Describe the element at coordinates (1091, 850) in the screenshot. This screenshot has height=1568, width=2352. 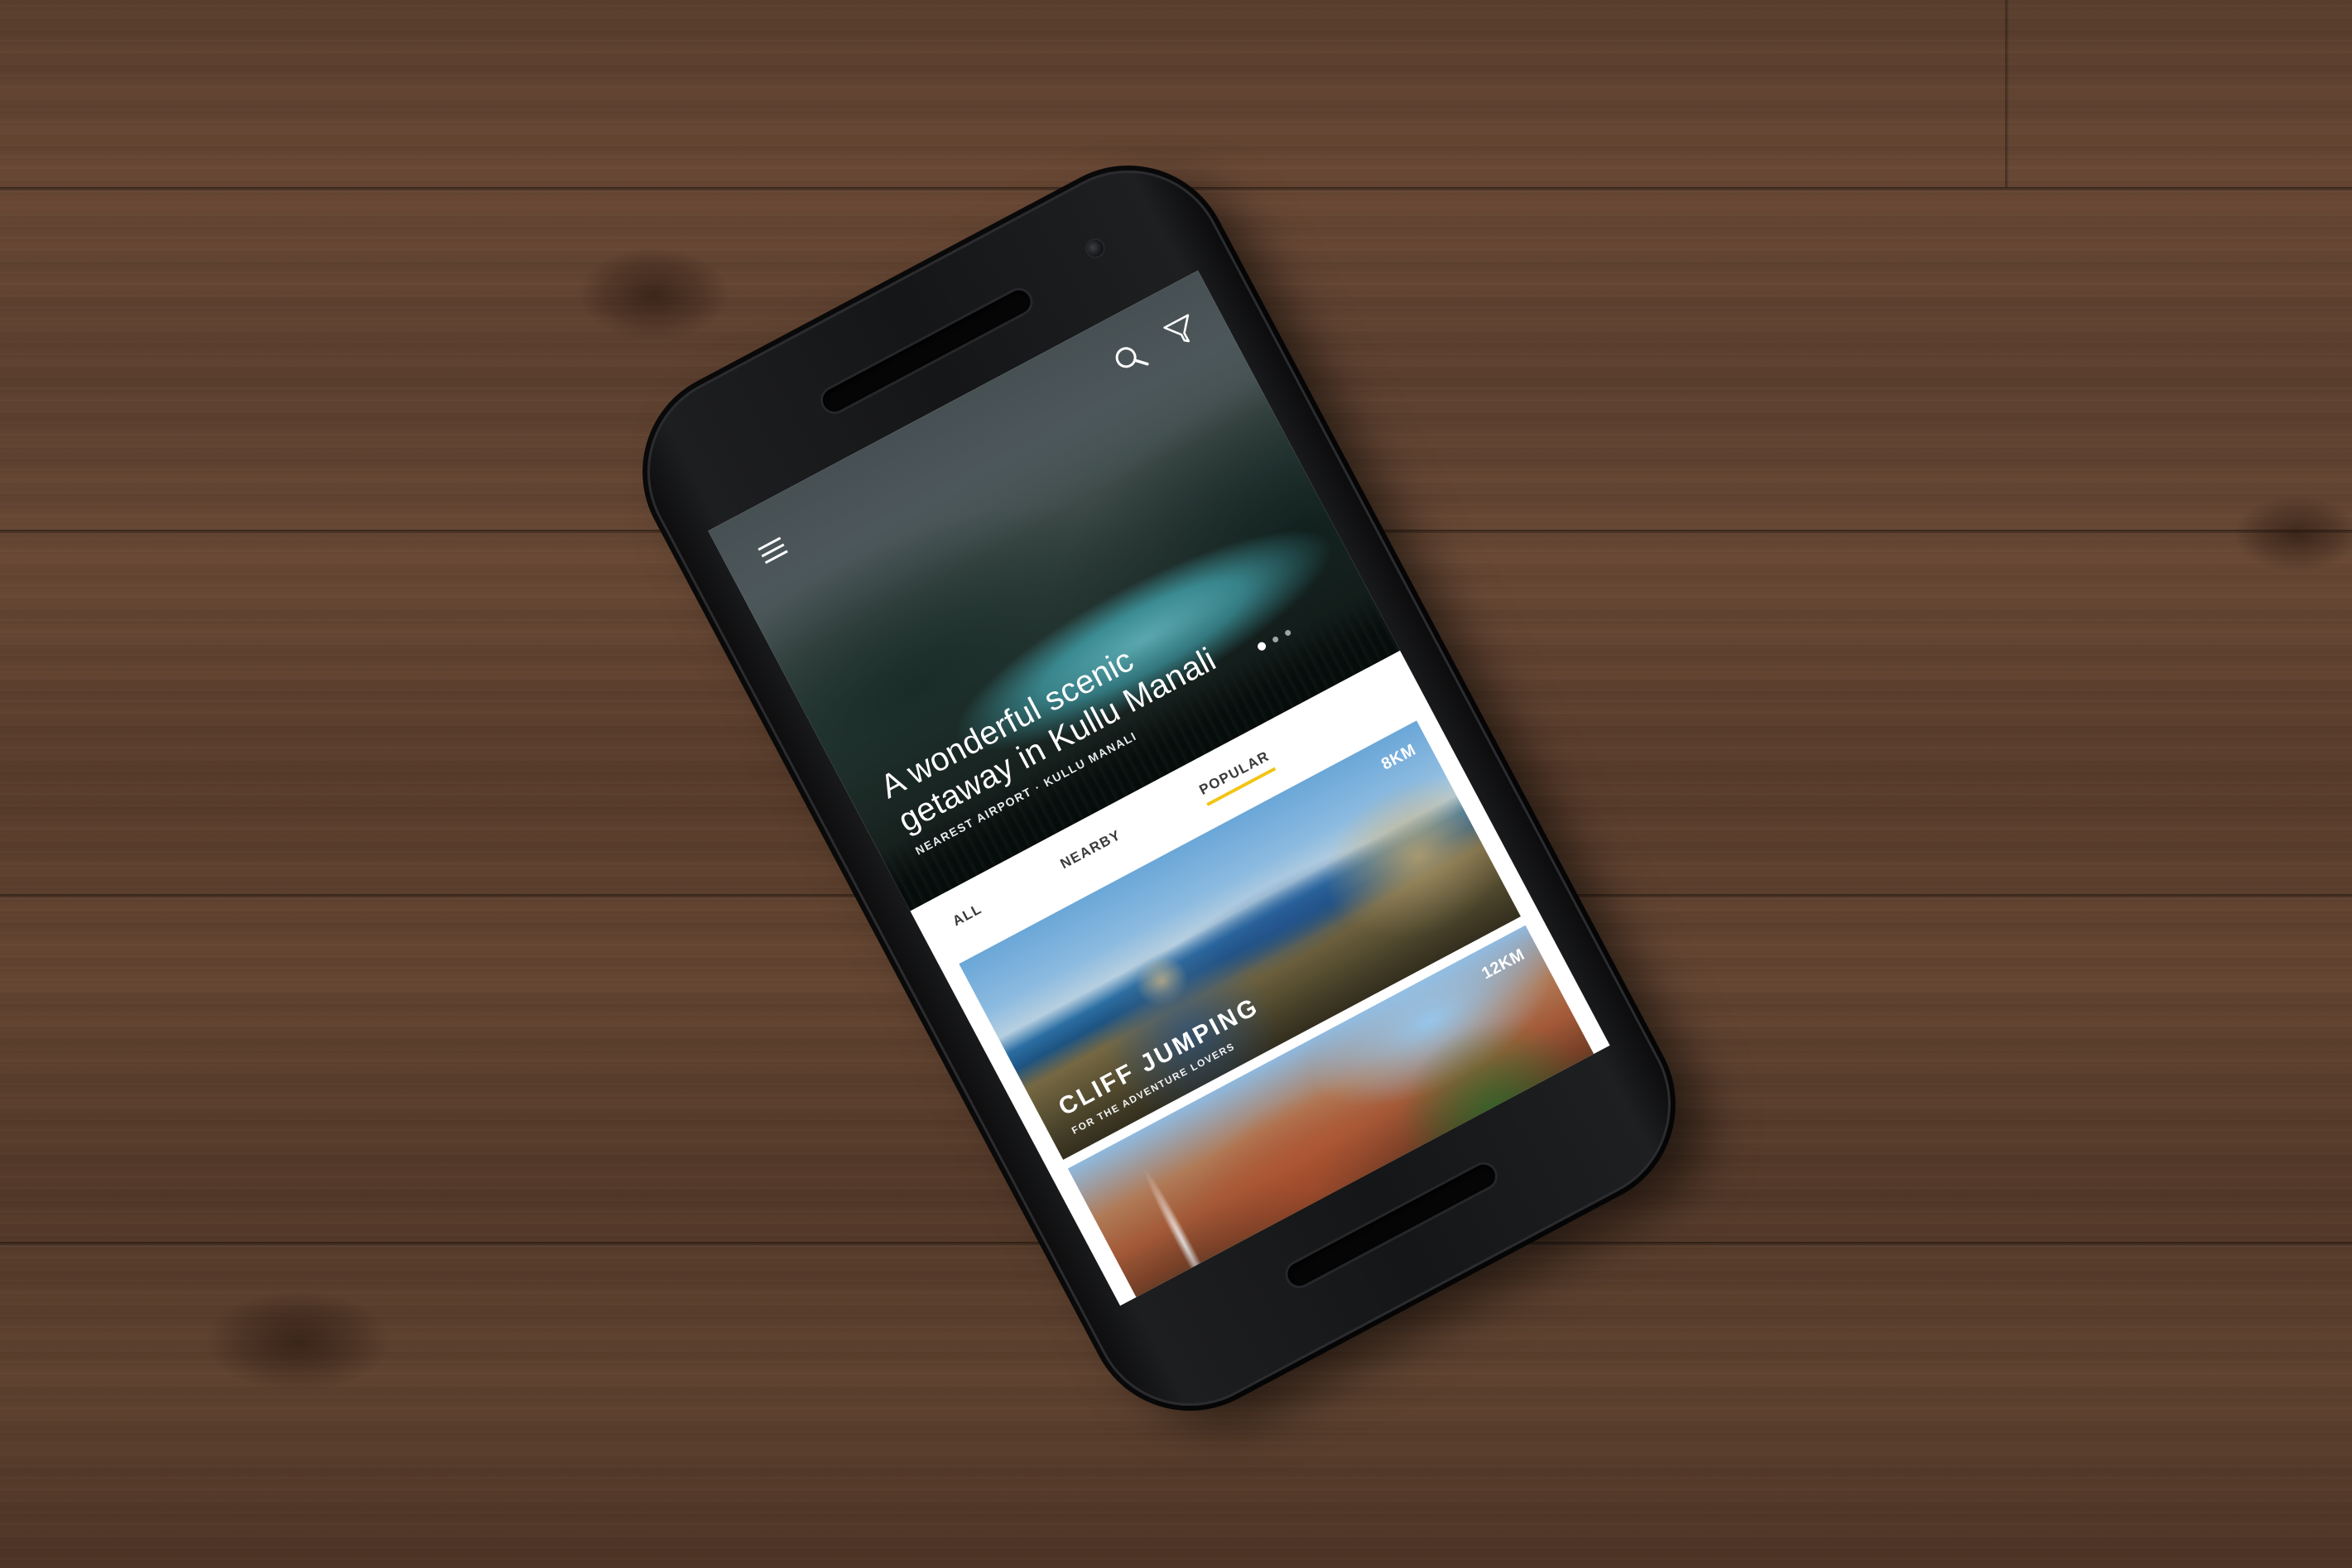
I see `tab-nearby: NEARBY` at that location.